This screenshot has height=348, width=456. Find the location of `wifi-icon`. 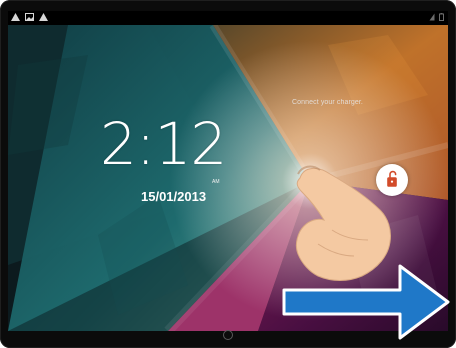

wifi-icon is located at coordinates (432, 18).